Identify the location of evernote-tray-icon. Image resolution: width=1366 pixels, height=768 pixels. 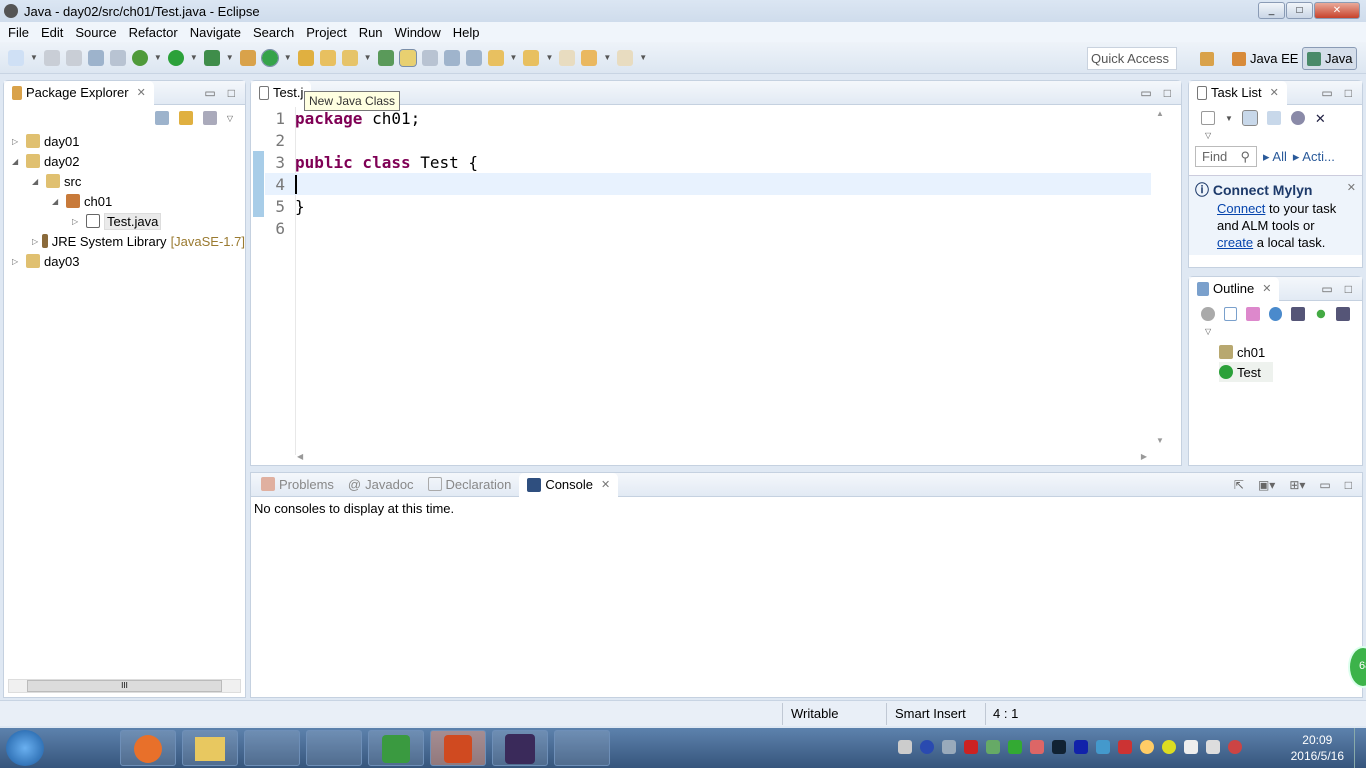
(1015, 747).